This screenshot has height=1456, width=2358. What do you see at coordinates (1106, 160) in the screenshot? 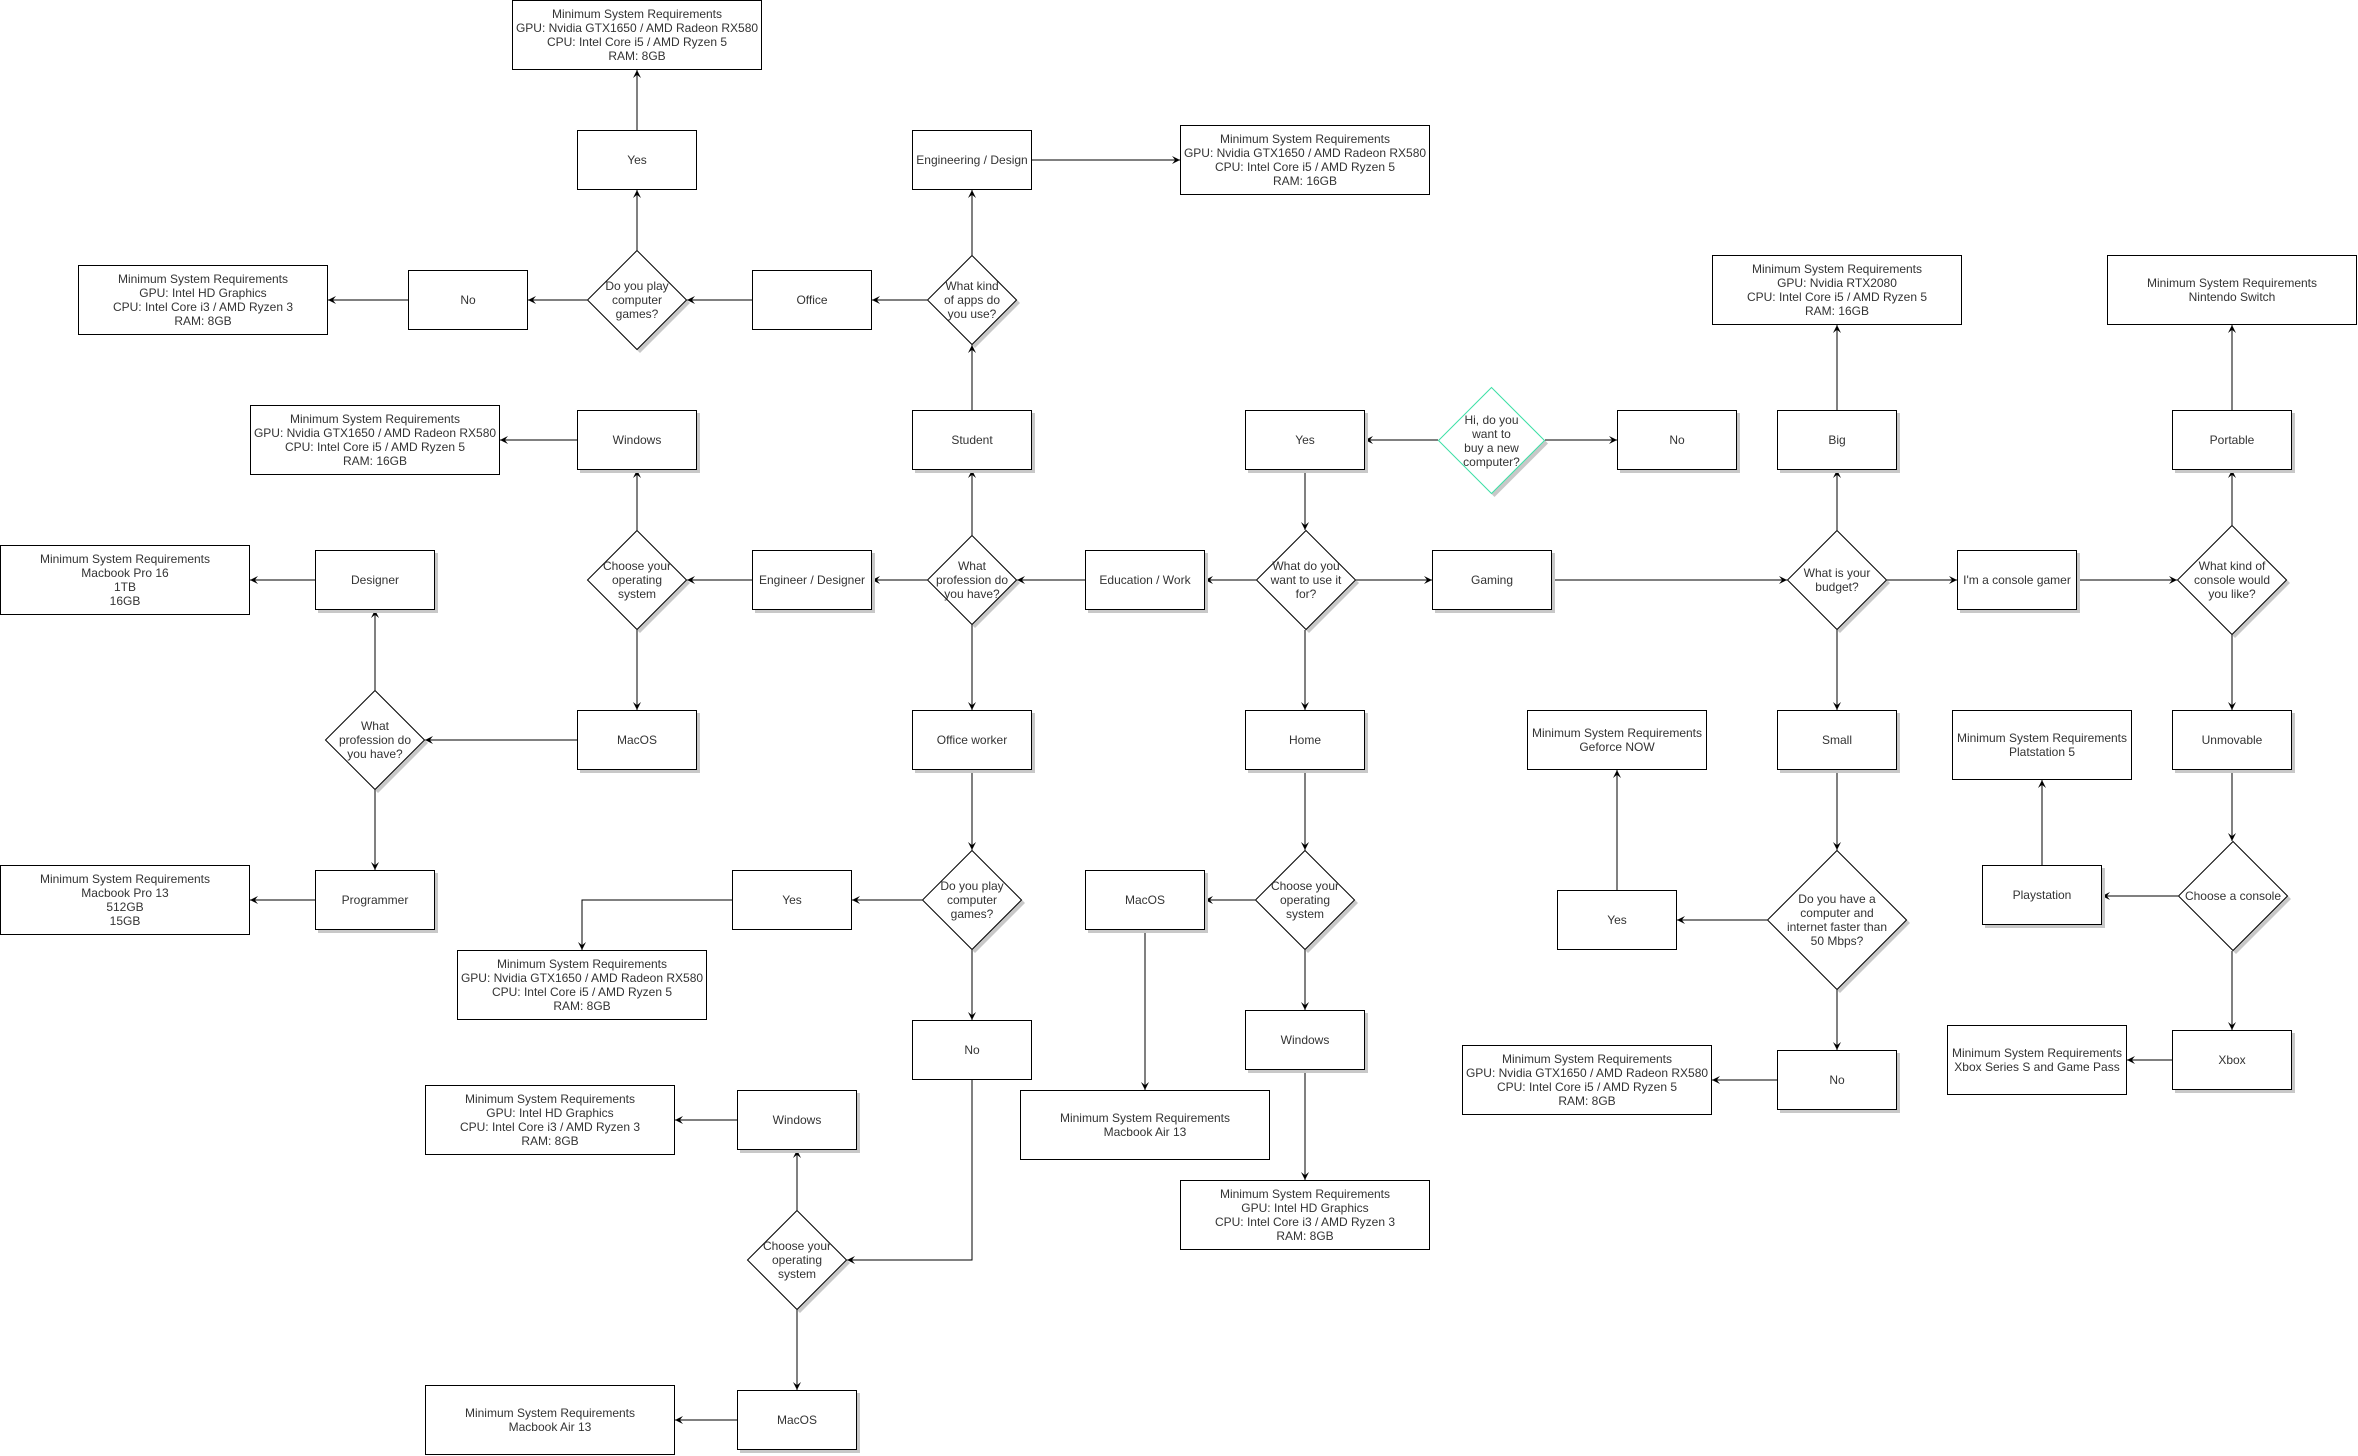
I see `connector-eng_design-to-req_eng_design` at bounding box center [1106, 160].